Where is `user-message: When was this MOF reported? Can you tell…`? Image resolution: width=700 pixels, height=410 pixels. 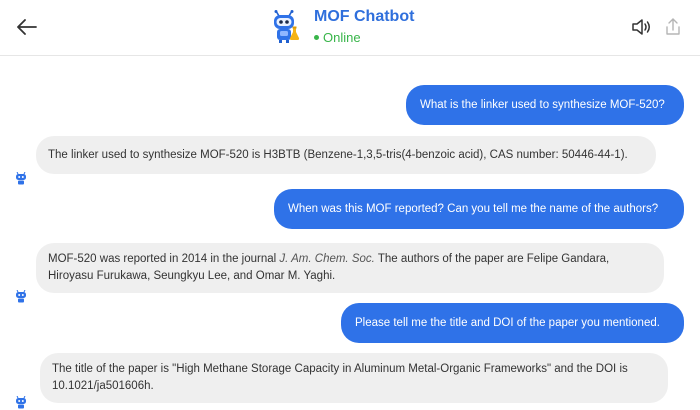
user-message: When was this MOF reported? Can you tell… is located at coordinates (479, 209).